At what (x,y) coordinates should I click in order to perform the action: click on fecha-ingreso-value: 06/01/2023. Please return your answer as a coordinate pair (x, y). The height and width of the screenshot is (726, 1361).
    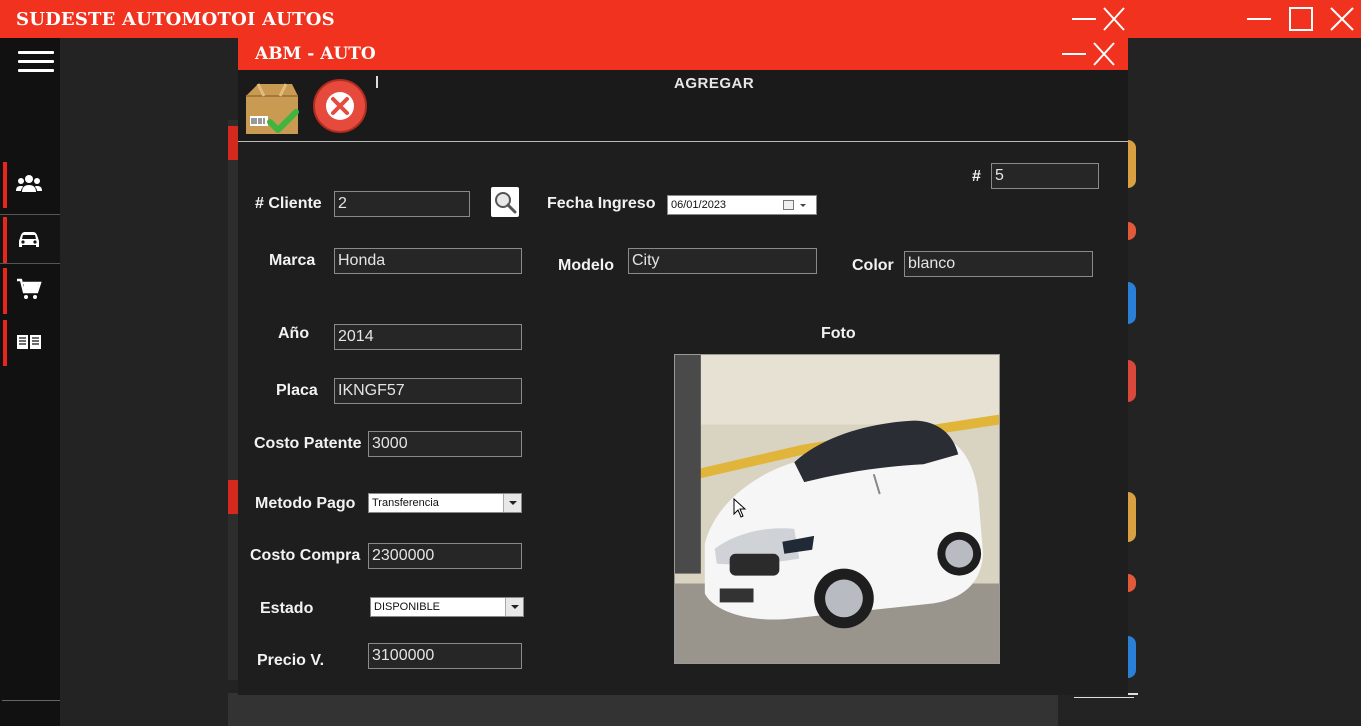
    Looking at the image, I should click on (699, 205).